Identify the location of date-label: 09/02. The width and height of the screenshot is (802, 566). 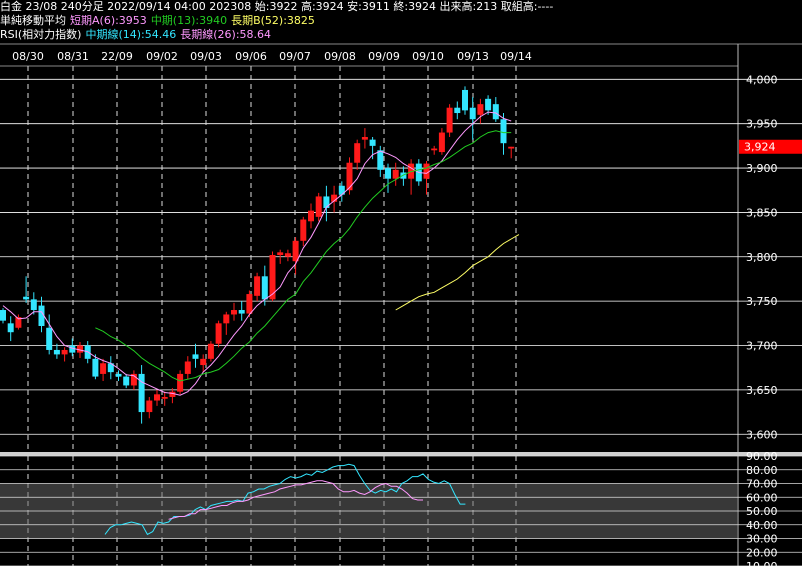
(162, 56).